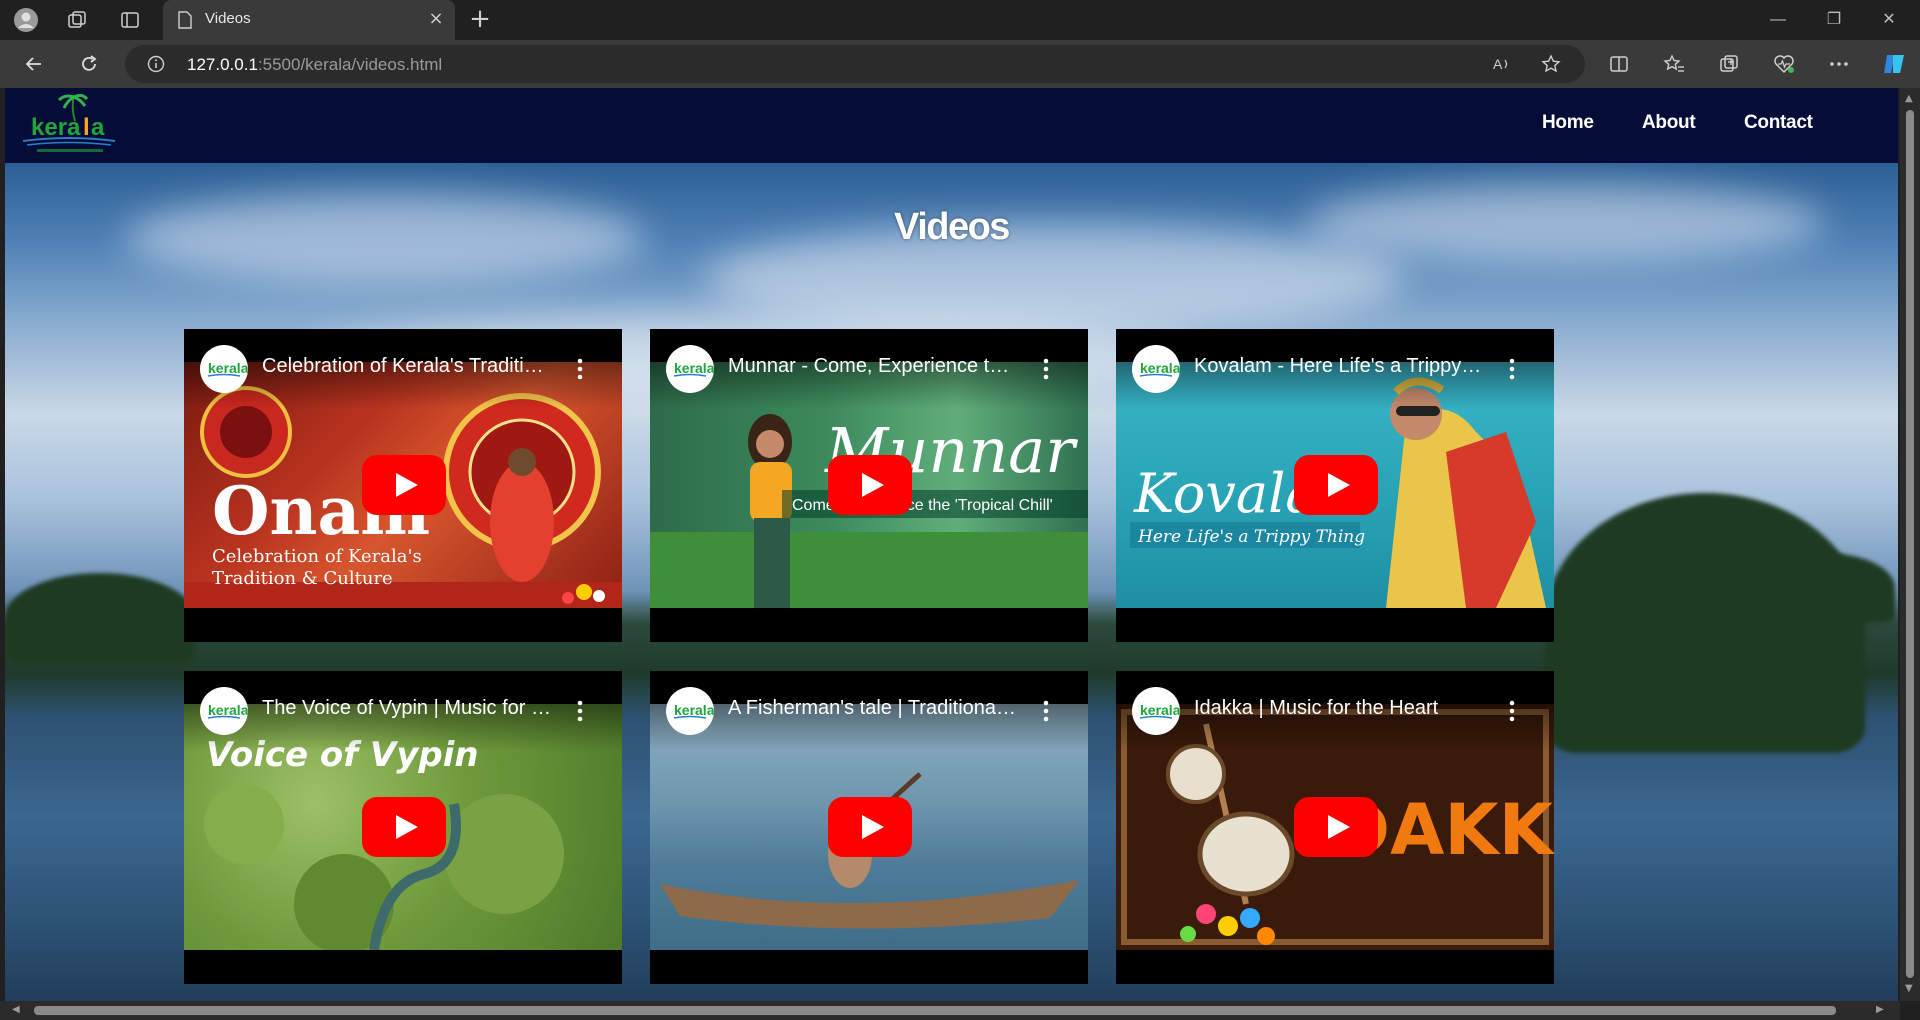 This screenshot has width=1920, height=1020. What do you see at coordinates (56, 127) in the screenshot?
I see `svg-text: kera` at bounding box center [56, 127].